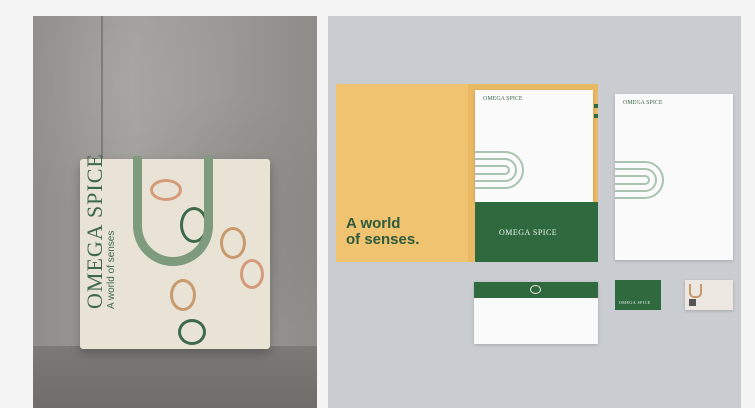 The height and width of the screenshot is (408, 755). What do you see at coordinates (402, 173) in the screenshot?
I see `folder-cover: A world of senses.` at bounding box center [402, 173].